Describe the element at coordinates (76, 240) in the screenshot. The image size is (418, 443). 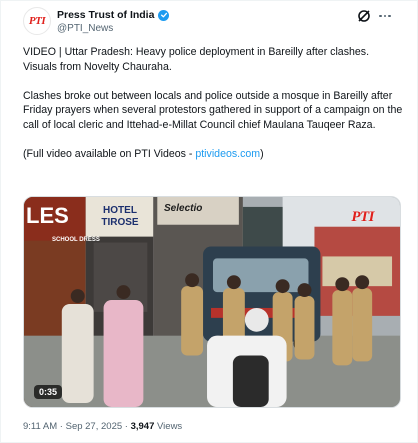
I see `shop-sign-school: SCHOOL DRESS` at that location.